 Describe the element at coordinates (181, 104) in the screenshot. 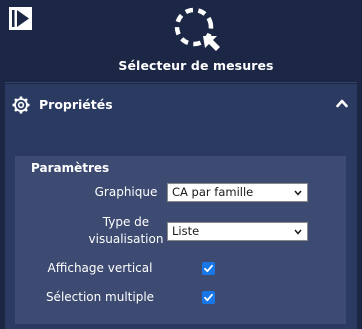

I see `properties-header: Propriétés` at that location.